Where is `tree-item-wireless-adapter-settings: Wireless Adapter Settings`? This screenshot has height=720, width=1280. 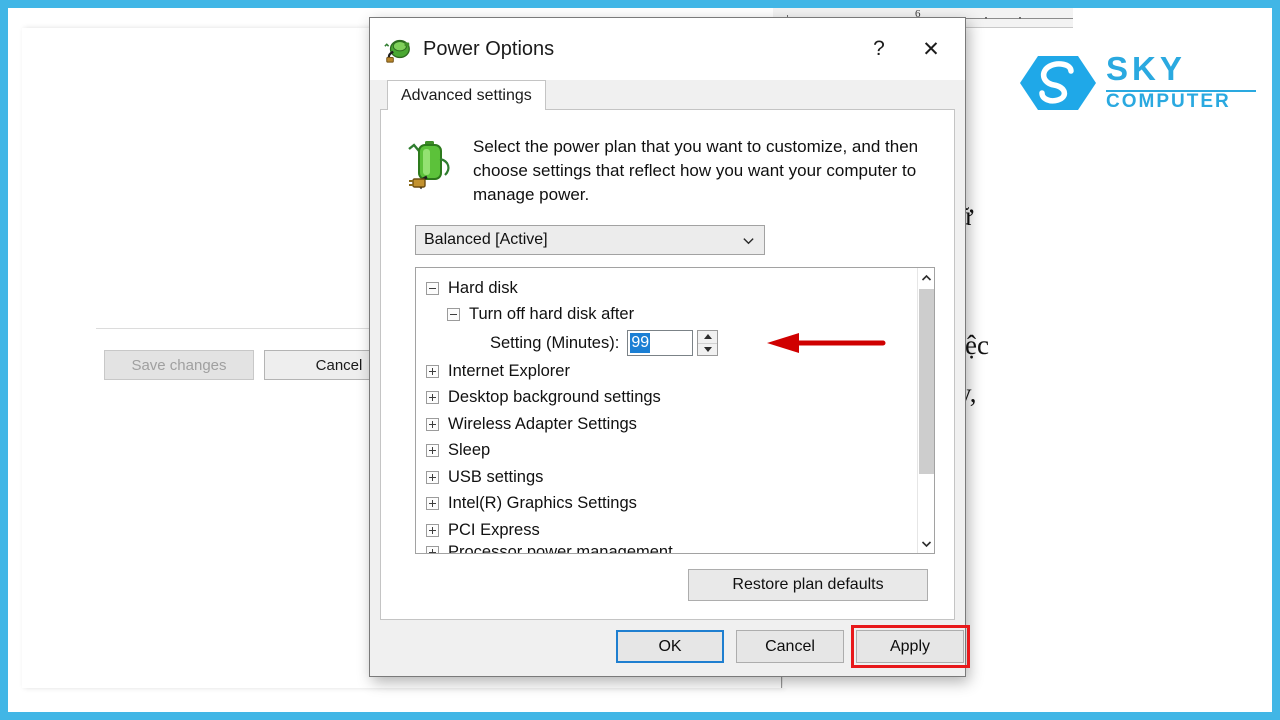 tree-item-wireless-adapter-settings: Wireless Adapter Settings is located at coordinates (671, 424).